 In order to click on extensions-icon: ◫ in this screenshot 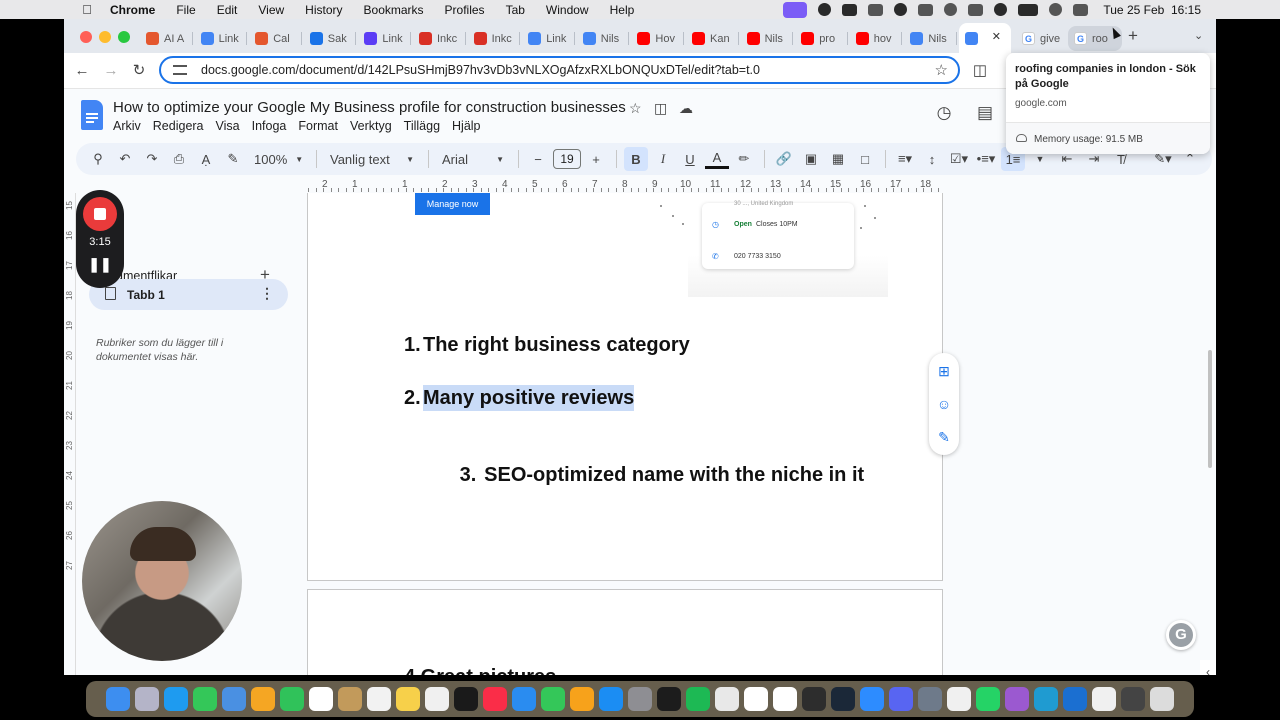, I will do `click(980, 71)`.